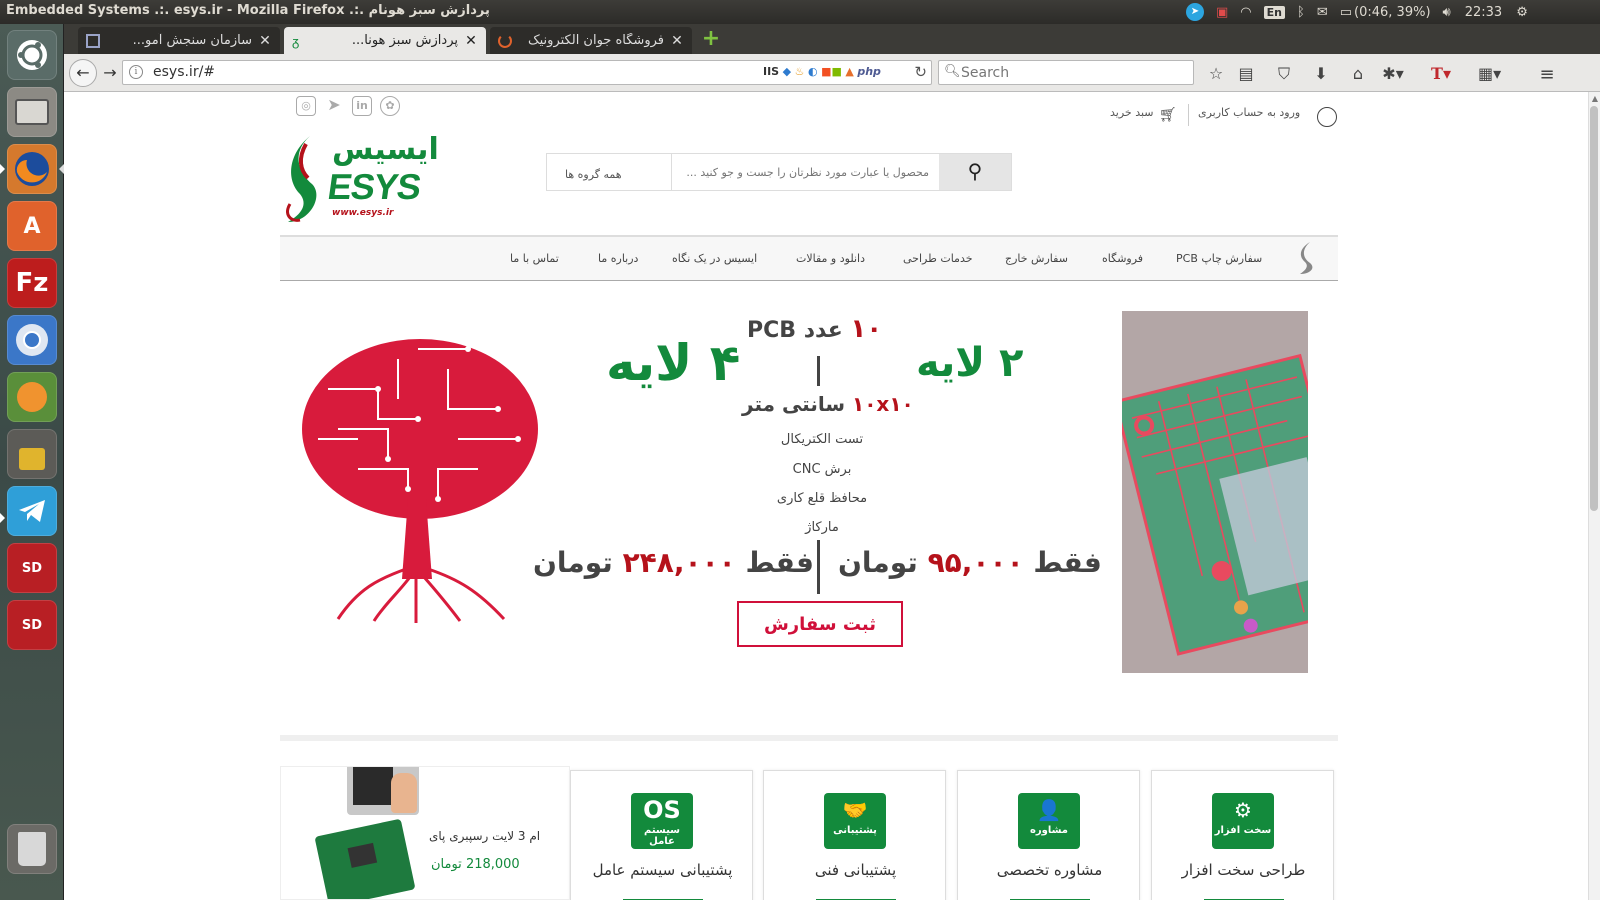  Describe the element at coordinates (855, 870) in the screenshot. I see `service-title: پشتیبانی فنی` at that location.